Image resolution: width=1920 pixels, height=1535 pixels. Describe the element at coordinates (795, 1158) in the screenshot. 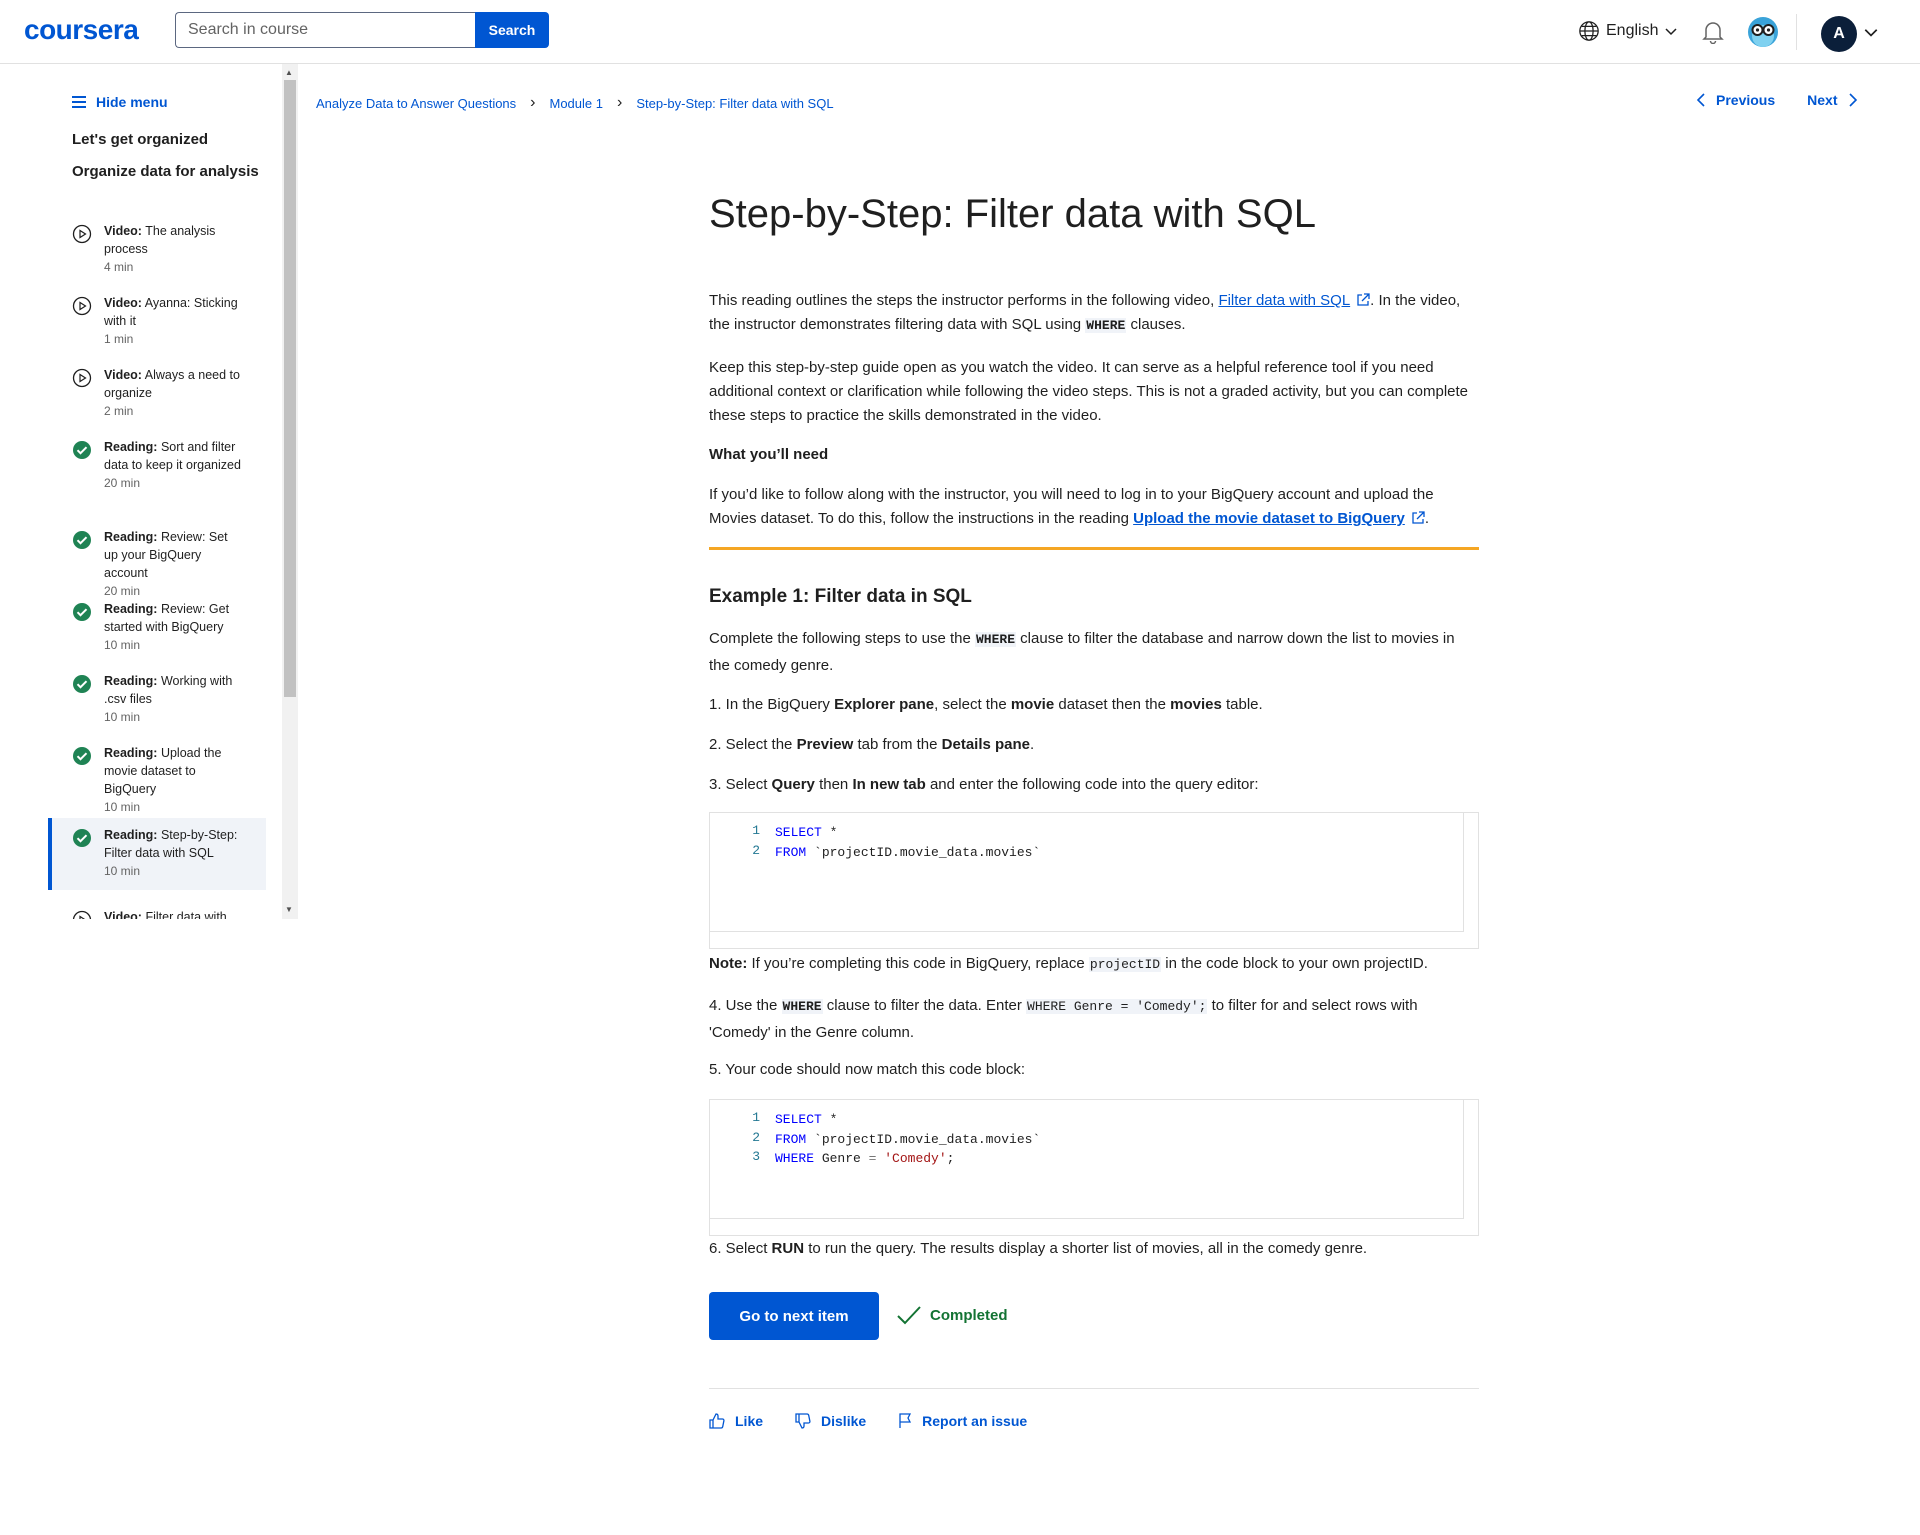

I see `code-keyword: WHERE` at that location.